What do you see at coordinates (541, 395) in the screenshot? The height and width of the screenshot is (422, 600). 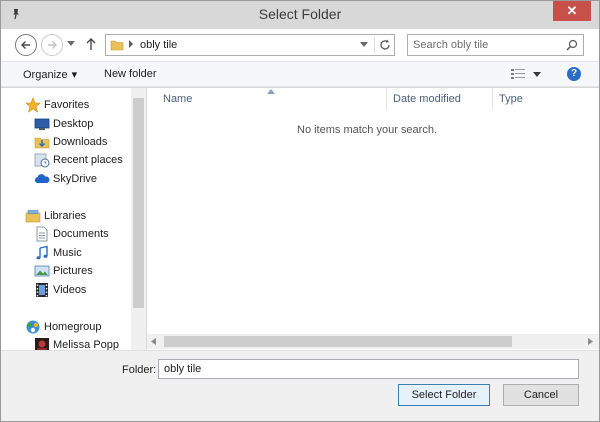 I see `cancel-button: Cancel` at bounding box center [541, 395].